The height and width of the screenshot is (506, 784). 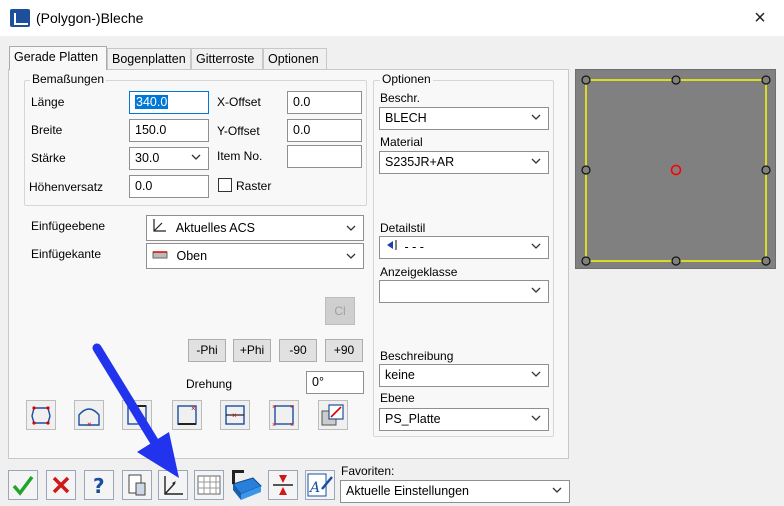 I want to click on annotation-arrow, so click(x=140, y=410).